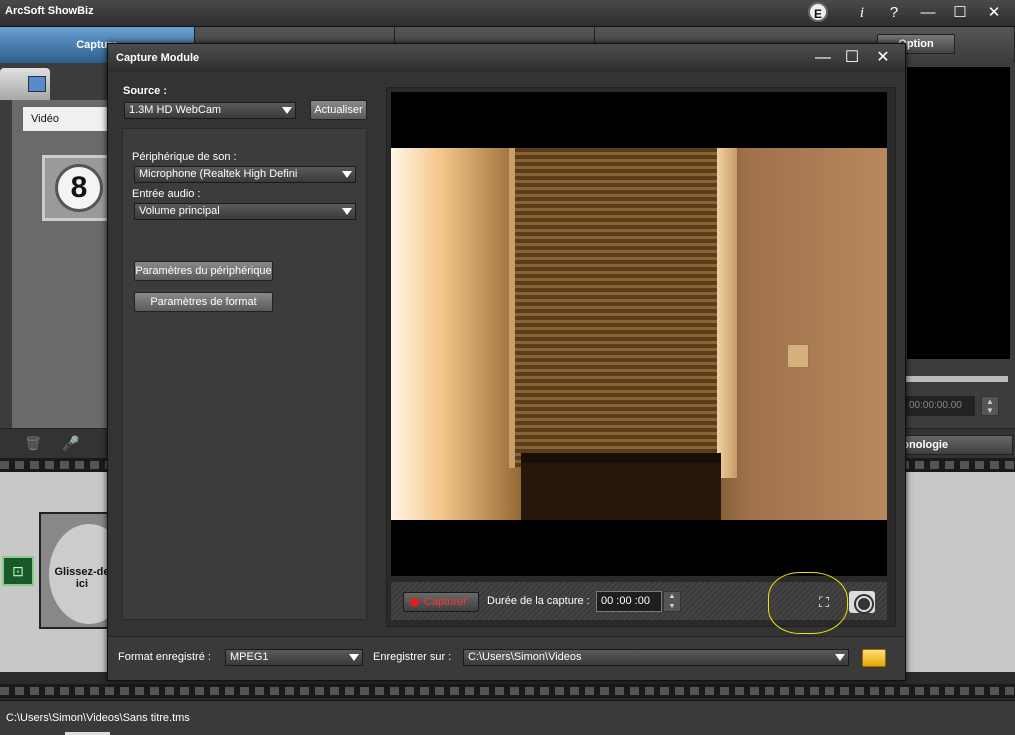 Image resolution: width=1015 pixels, height=735 pixels. Describe the element at coordinates (412, 657) in the screenshot. I see `save-location-label: Enregistrer sur :` at that location.